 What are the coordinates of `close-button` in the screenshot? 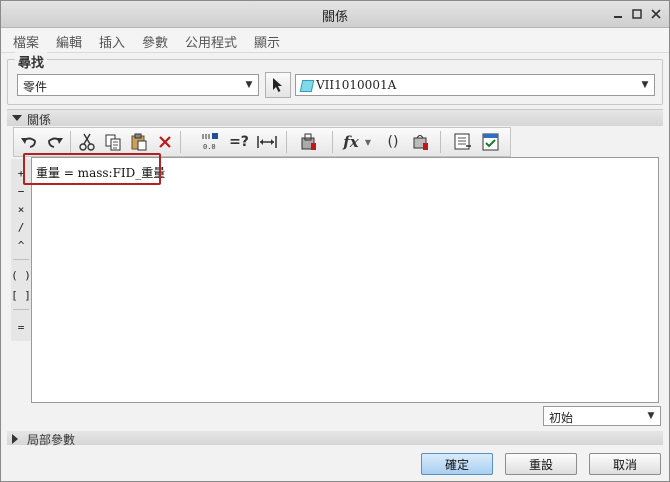 It's located at (656, 14).